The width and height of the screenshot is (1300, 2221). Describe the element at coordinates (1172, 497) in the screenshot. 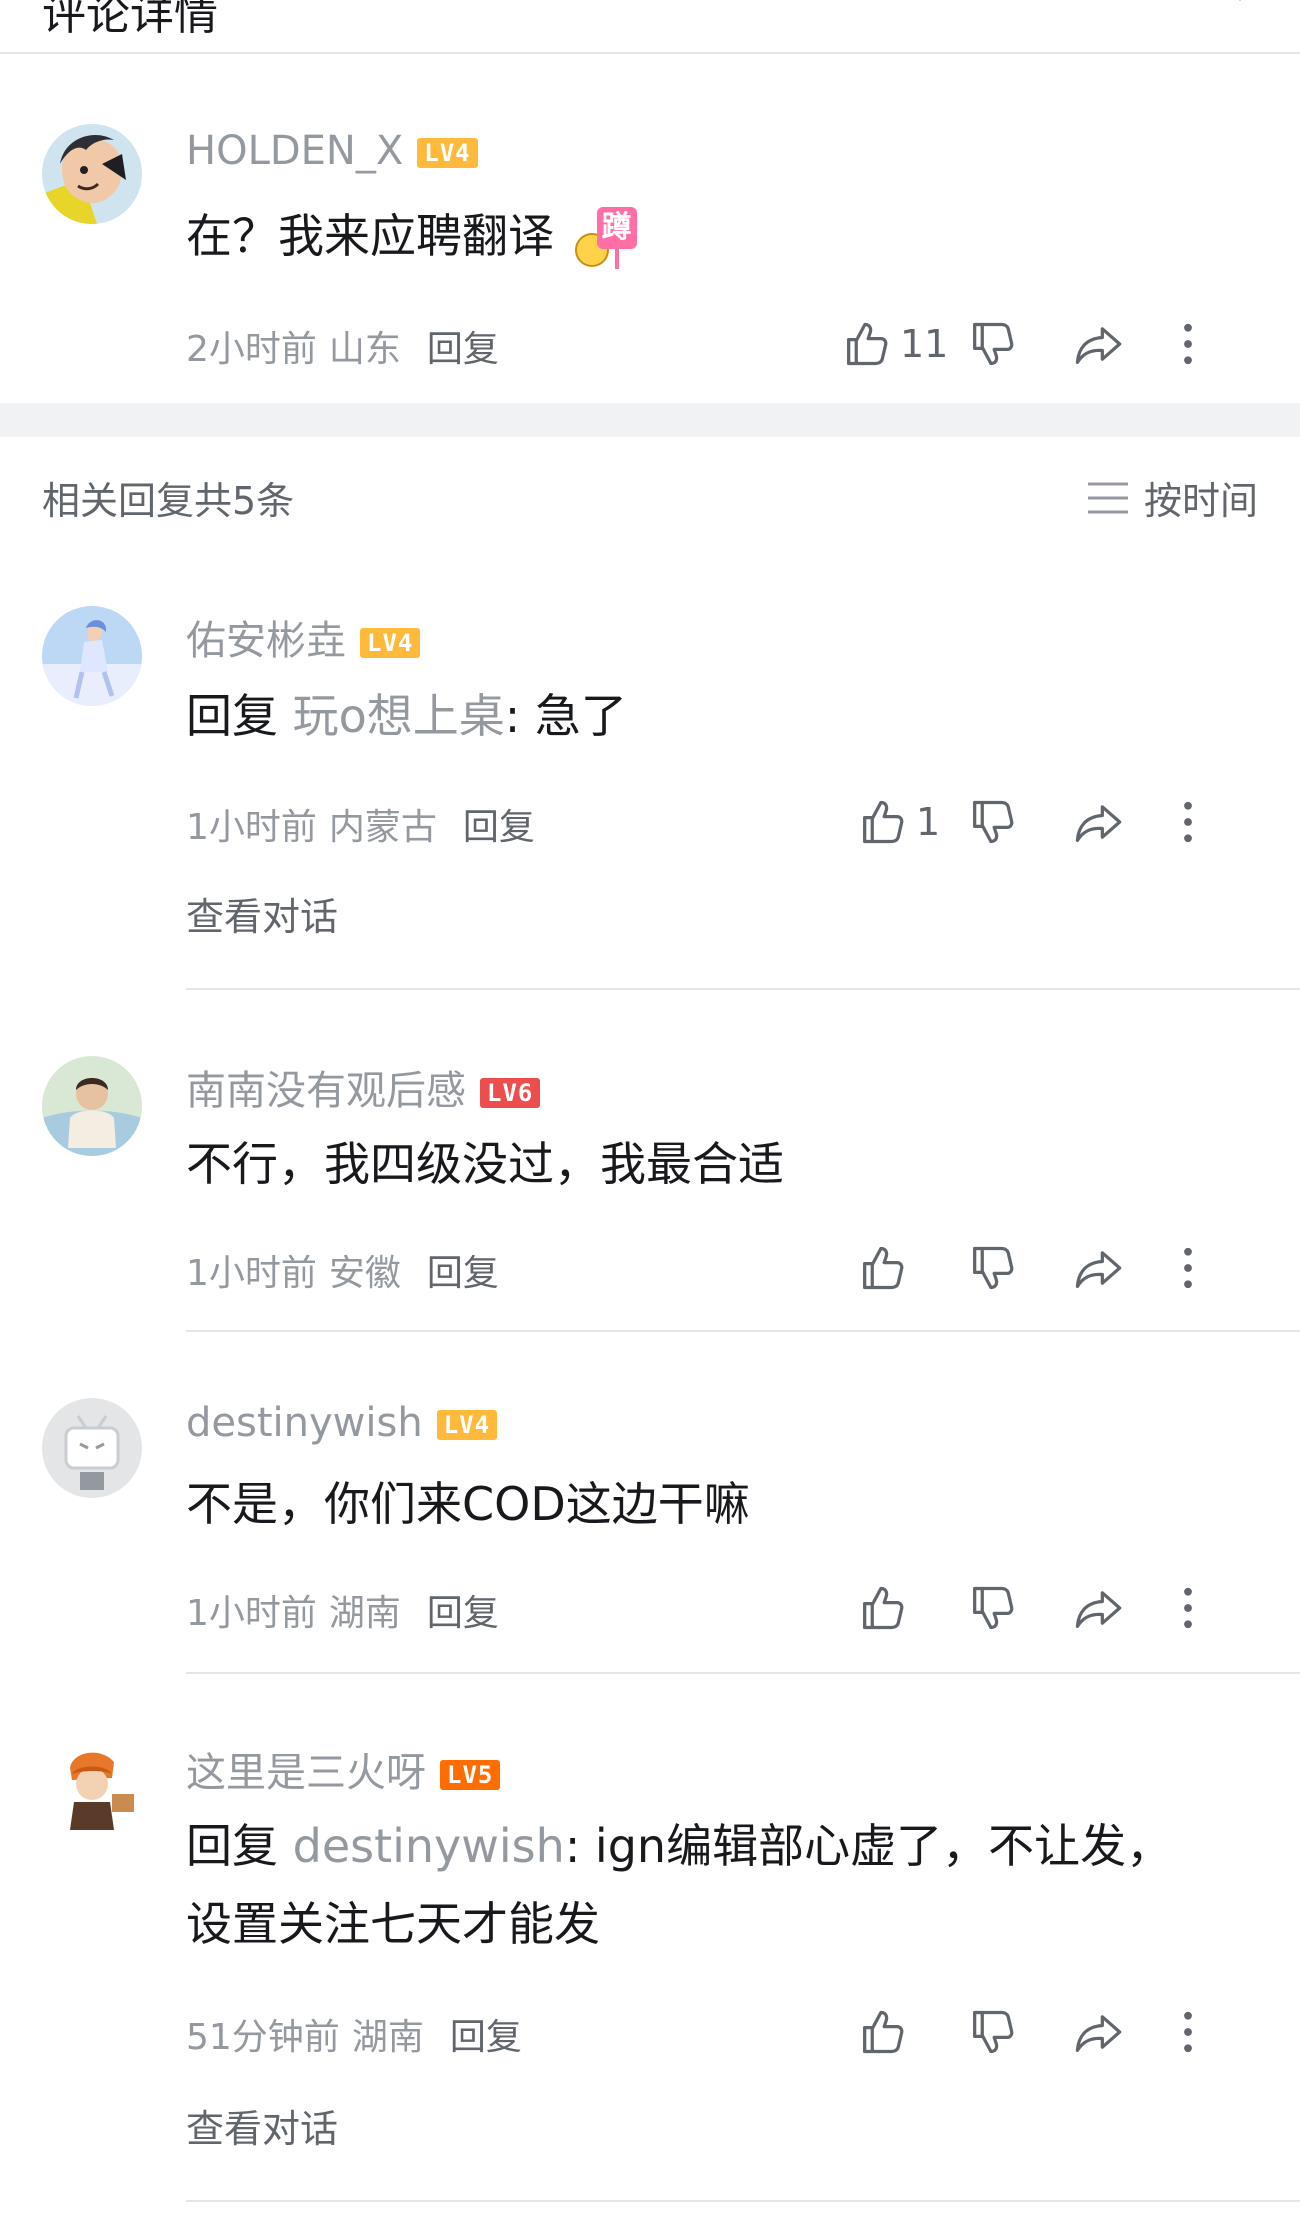

I see `sort-button: 按时间` at that location.